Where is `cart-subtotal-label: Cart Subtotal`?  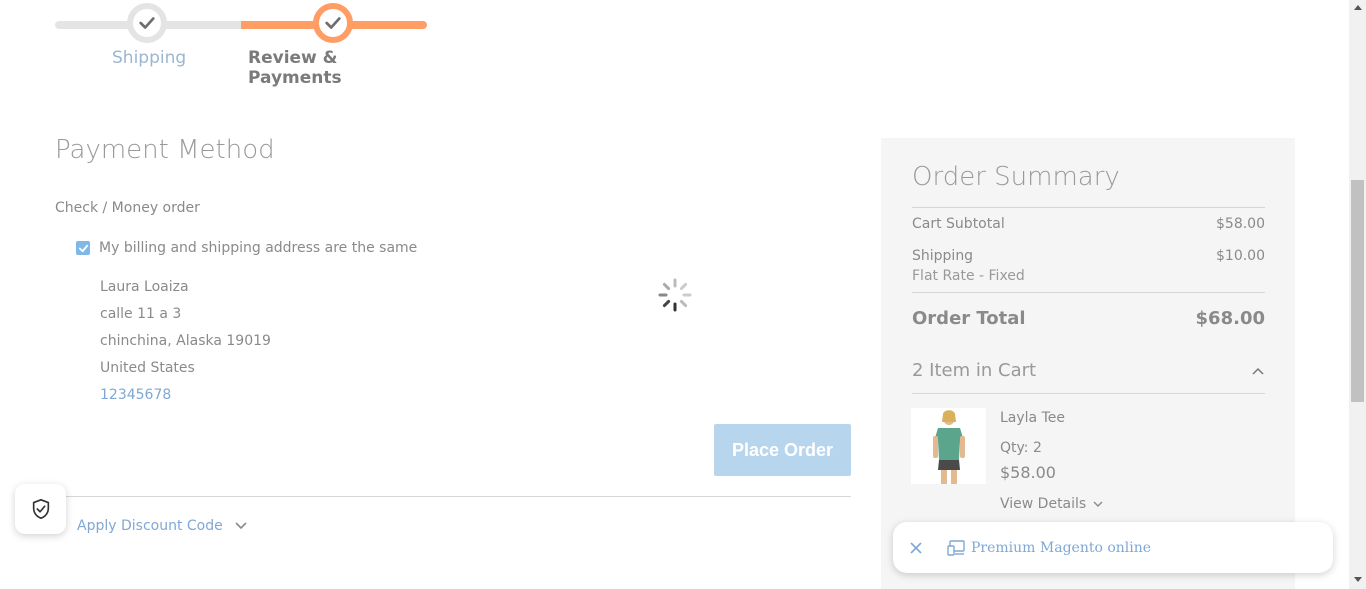 cart-subtotal-label: Cart Subtotal is located at coordinates (958, 224).